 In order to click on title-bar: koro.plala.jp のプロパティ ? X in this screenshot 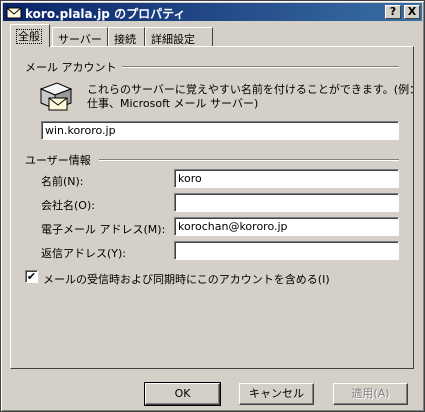, I will do `click(212, 12)`.